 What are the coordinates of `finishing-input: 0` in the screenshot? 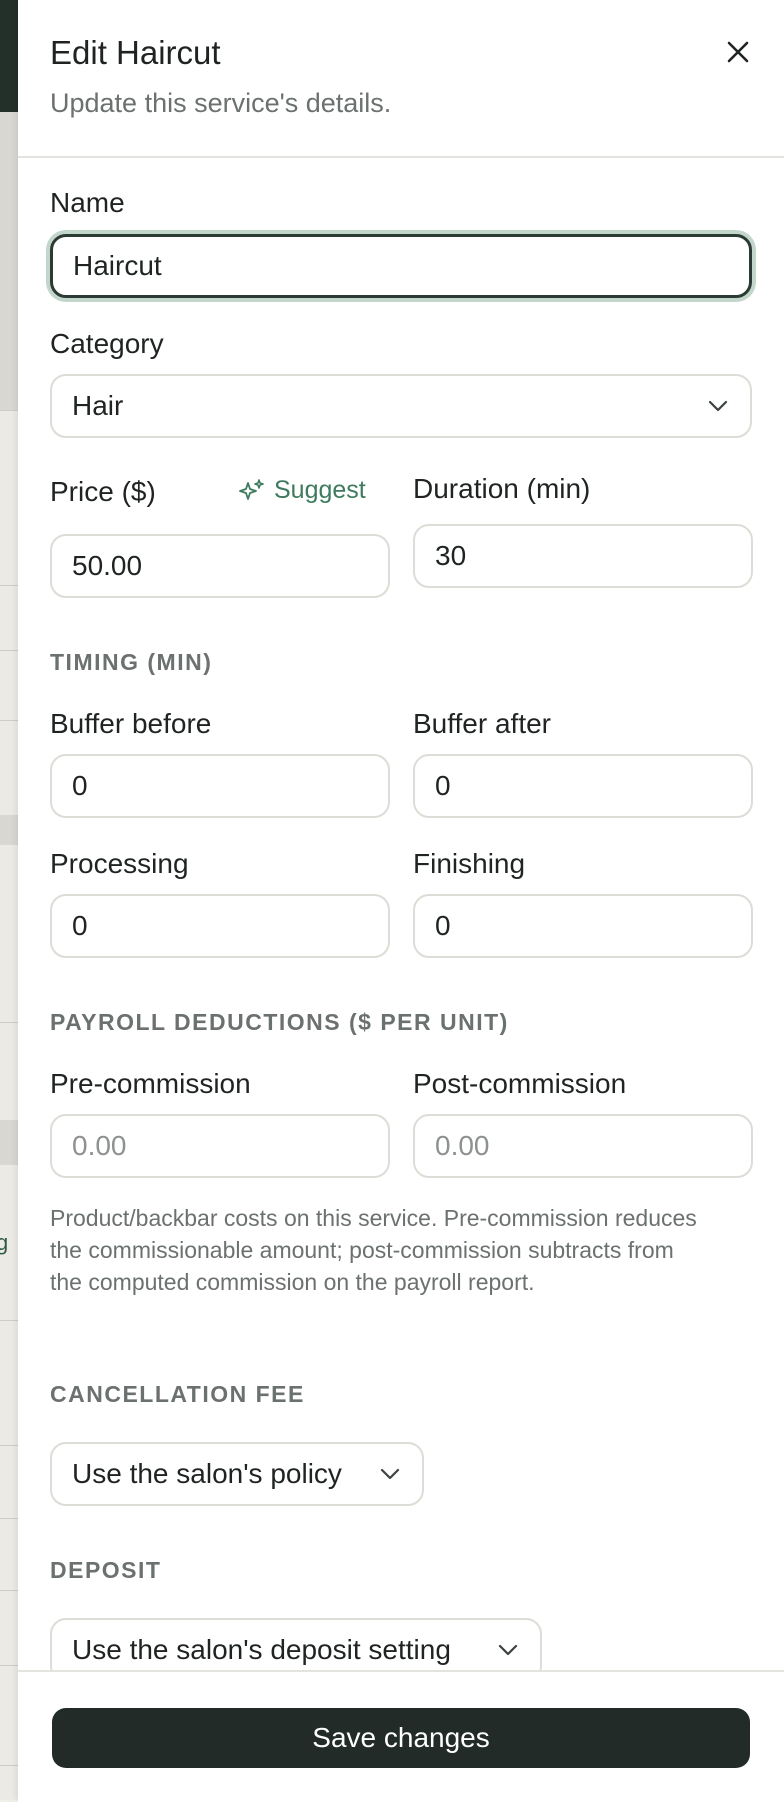 It's located at (583, 926).